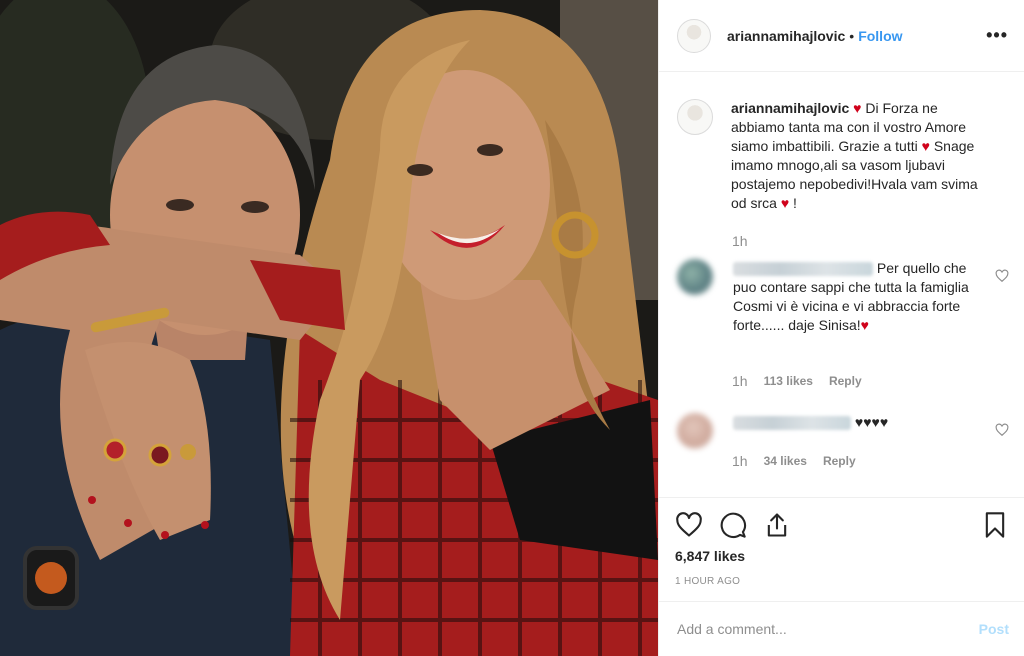 Image resolution: width=1024 pixels, height=656 pixels. What do you see at coordinates (785, 461) in the screenshot?
I see `comment-likes: 34 likes` at bounding box center [785, 461].